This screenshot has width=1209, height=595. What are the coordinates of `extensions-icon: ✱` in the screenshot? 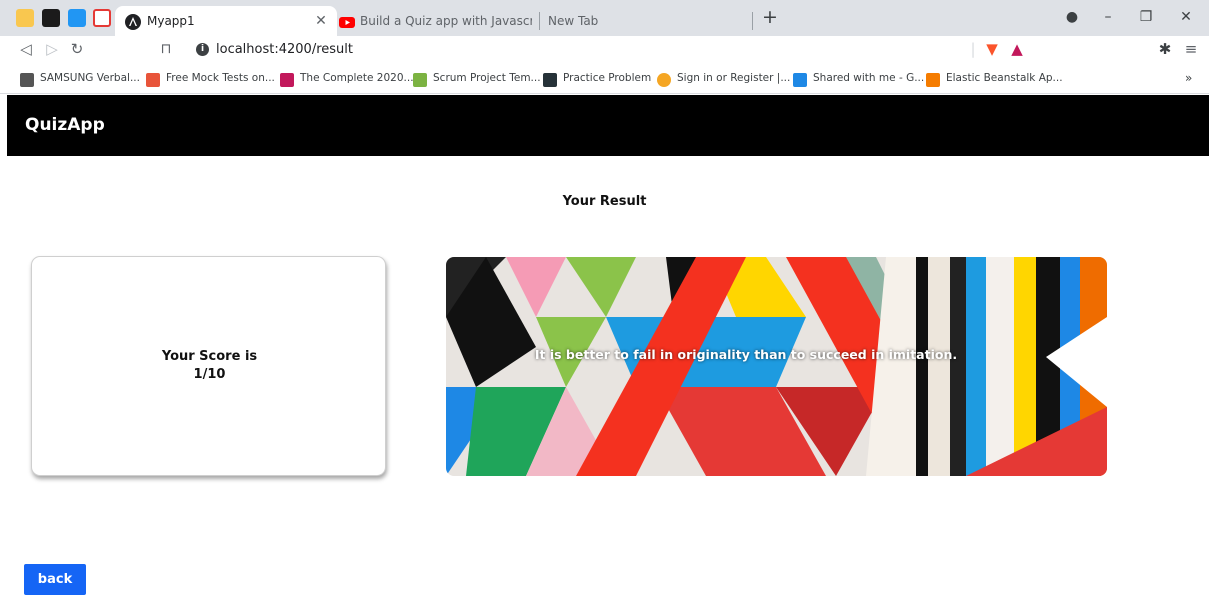 It's located at (1165, 49).